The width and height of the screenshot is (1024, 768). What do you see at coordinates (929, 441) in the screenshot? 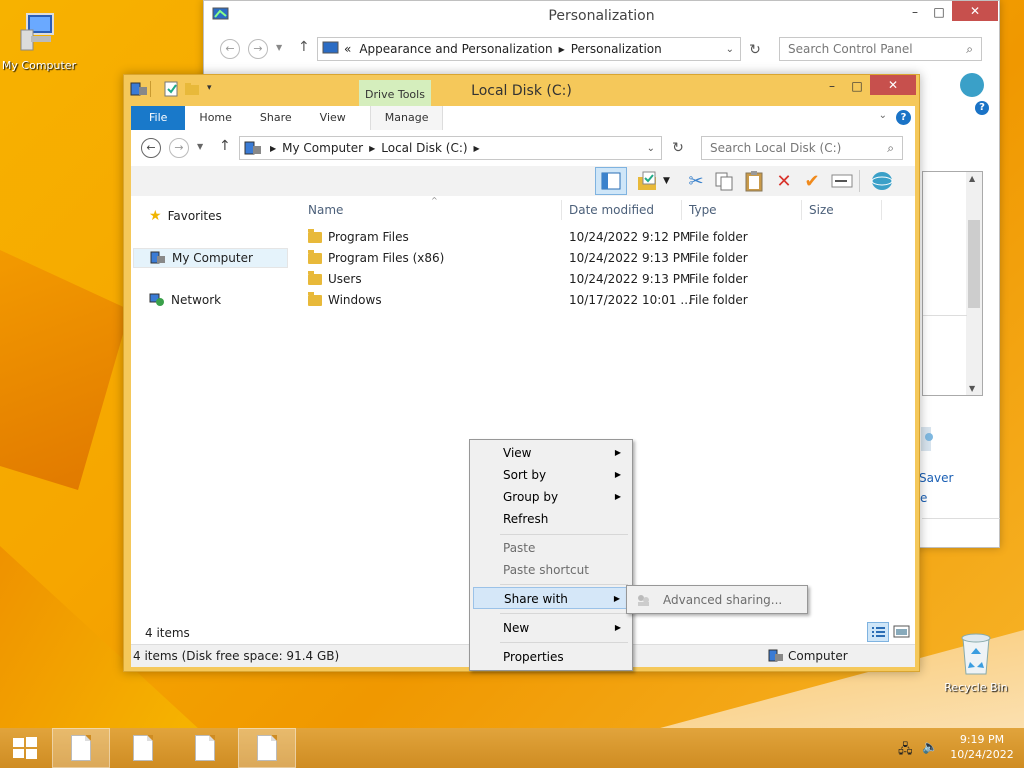
I see `screen-saver-icon` at bounding box center [929, 441].